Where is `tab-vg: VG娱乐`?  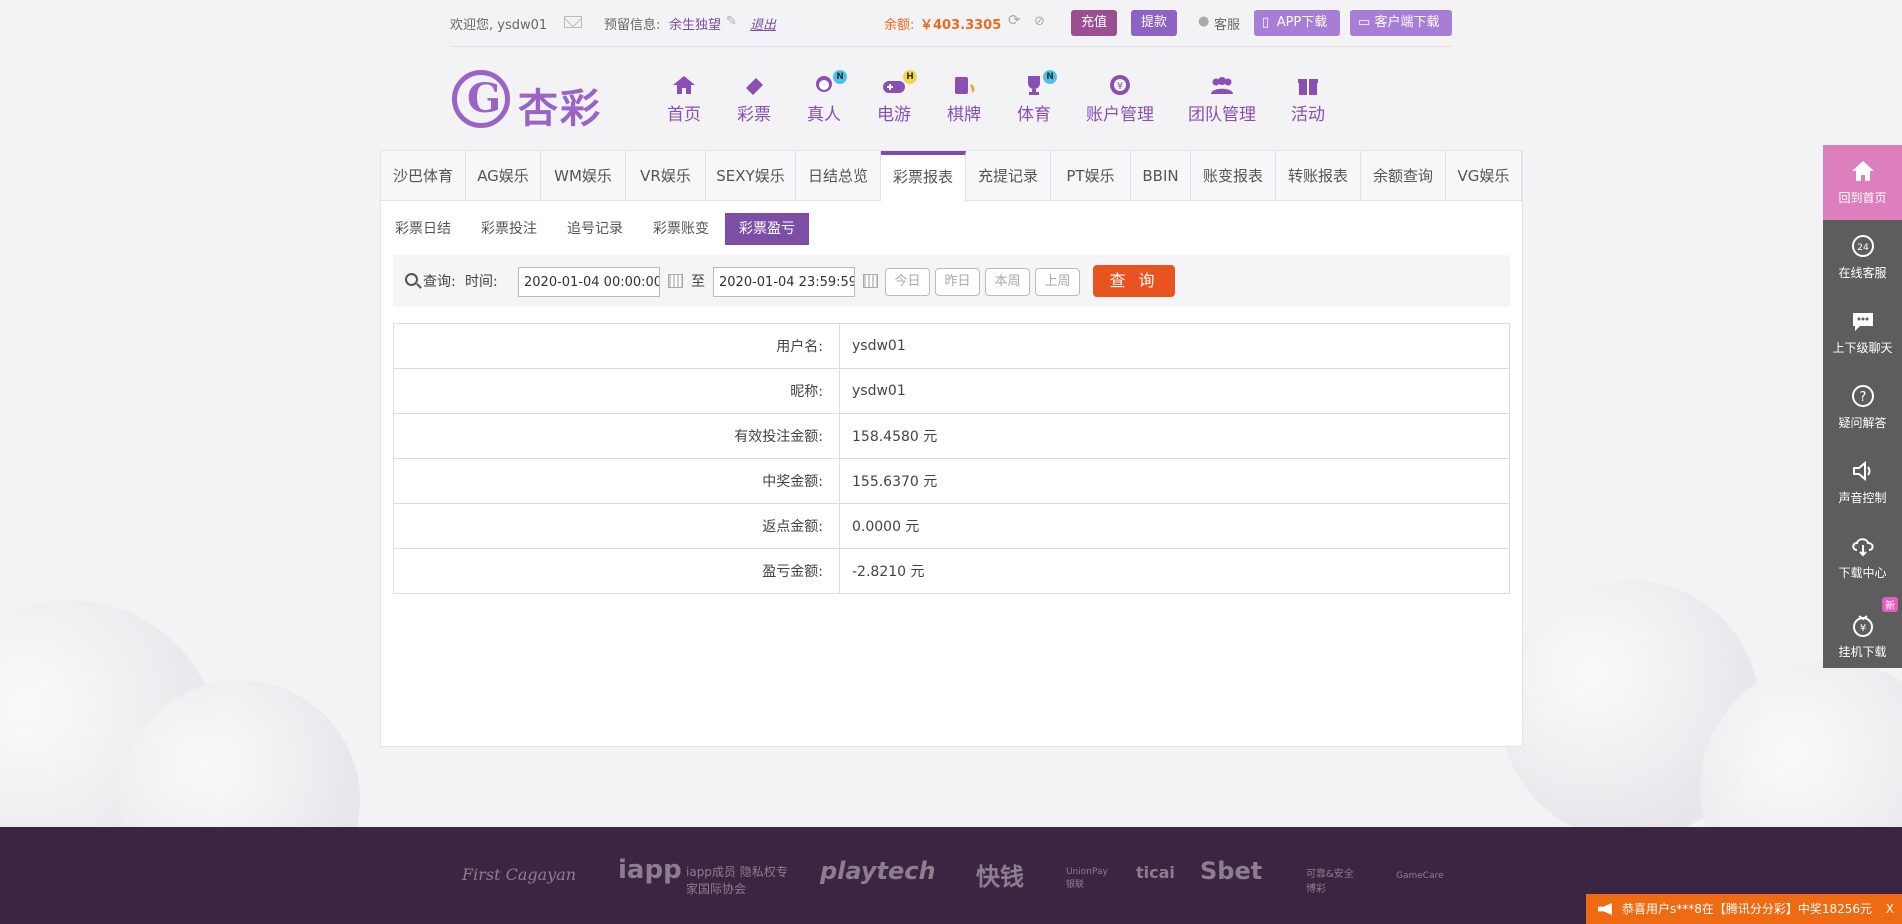 tab-vg: VG娱乐 is located at coordinates (1484, 176).